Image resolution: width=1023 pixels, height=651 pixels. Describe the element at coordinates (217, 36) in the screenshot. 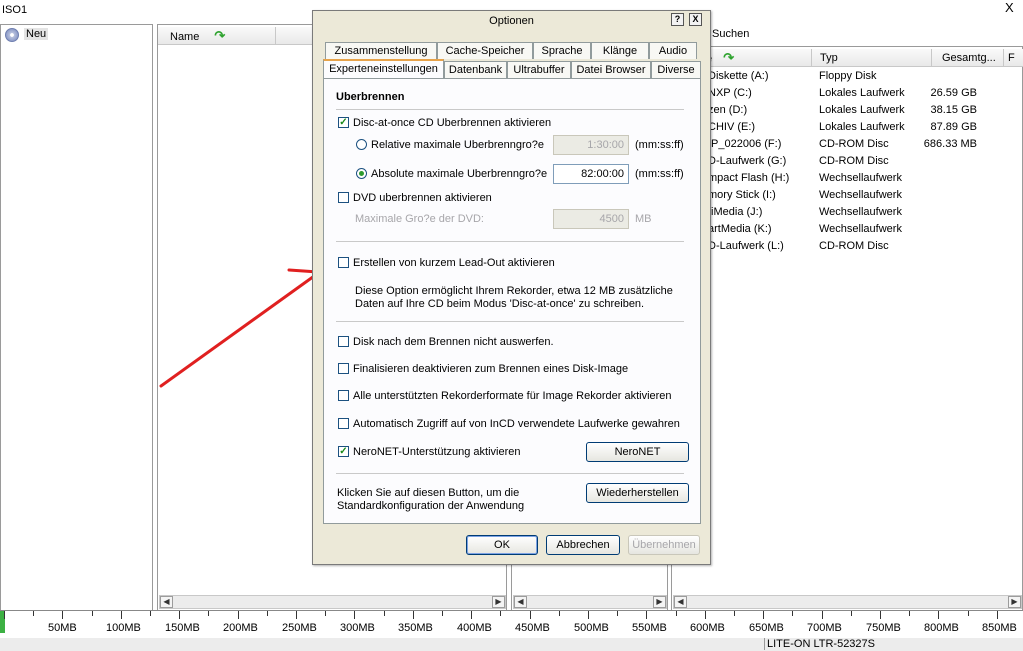

I see `name-column-header: Name ↷` at that location.